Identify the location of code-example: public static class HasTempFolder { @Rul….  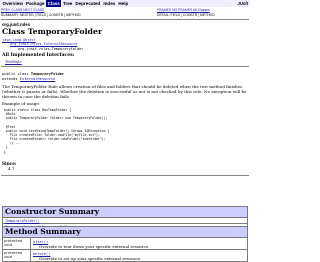
(56, 131).